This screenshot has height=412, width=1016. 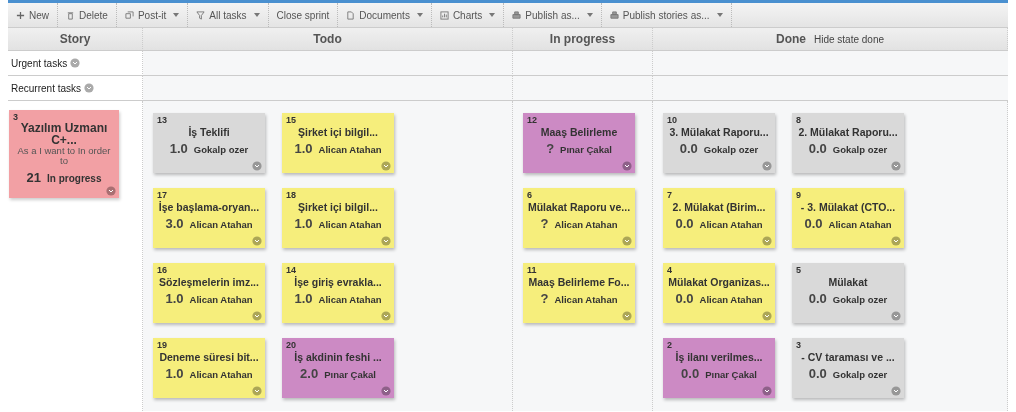 I want to click on toolbar-button: Close sprint, so click(x=303, y=15).